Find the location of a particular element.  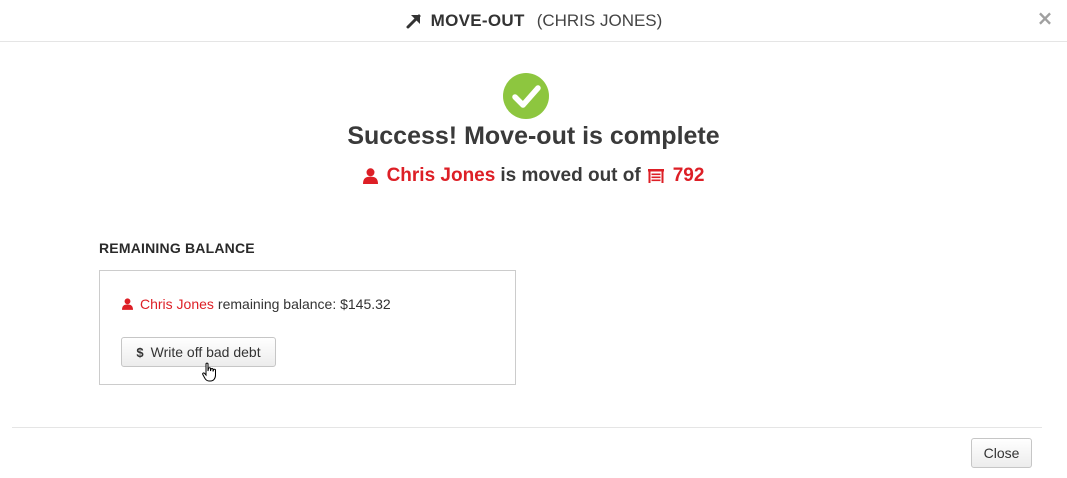

balance-amount: remaining balance: $145.32 is located at coordinates (304, 304).